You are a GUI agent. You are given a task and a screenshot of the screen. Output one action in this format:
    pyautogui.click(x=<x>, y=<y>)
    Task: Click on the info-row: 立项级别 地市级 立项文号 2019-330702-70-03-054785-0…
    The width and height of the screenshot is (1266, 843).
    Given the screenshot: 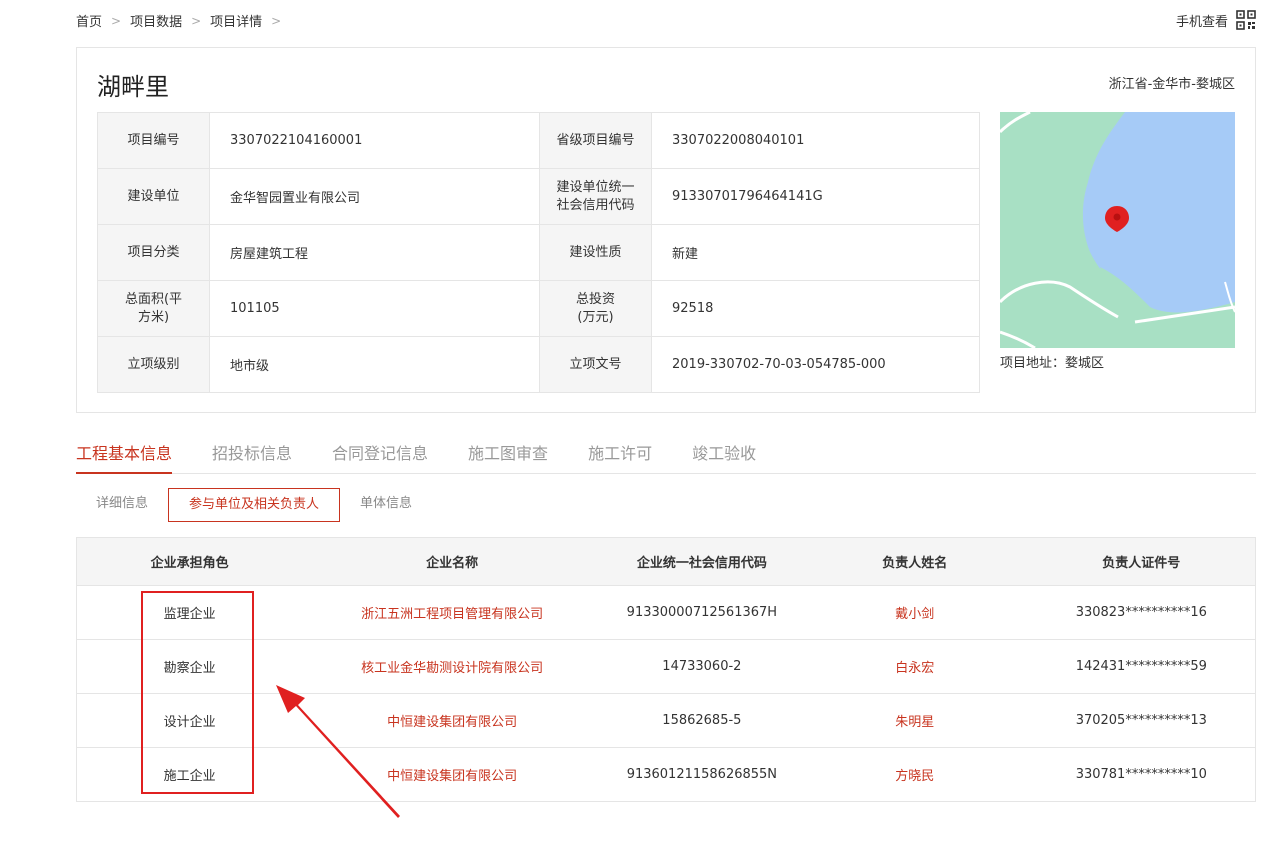 What is the action you would take?
    pyautogui.click(x=538, y=364)
    